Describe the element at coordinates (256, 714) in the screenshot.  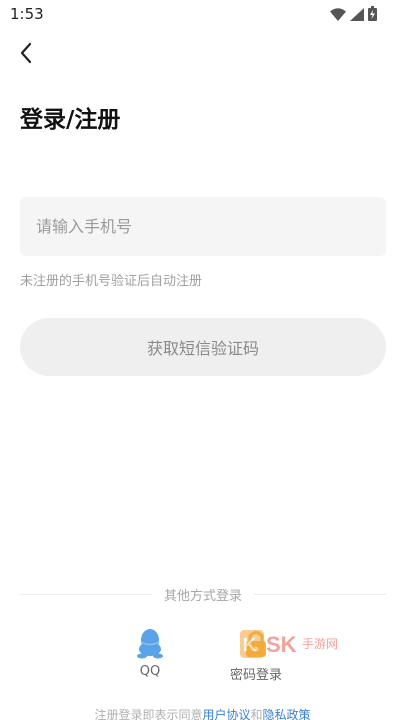
I see `agreement-connector: 和` at that location.